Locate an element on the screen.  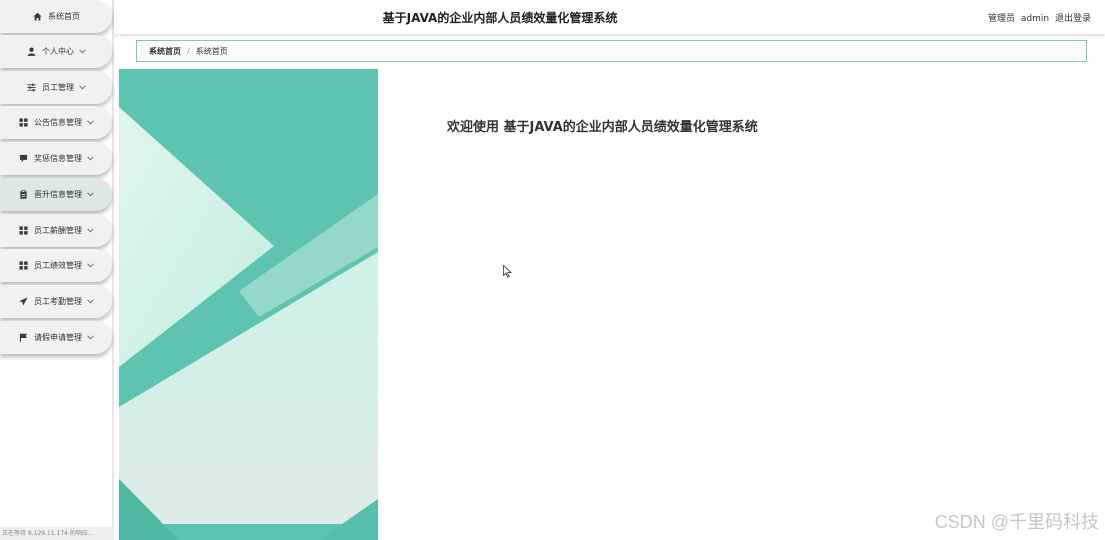
sidebar-item-label: 员工管理 is located at coordinates (58, 87).